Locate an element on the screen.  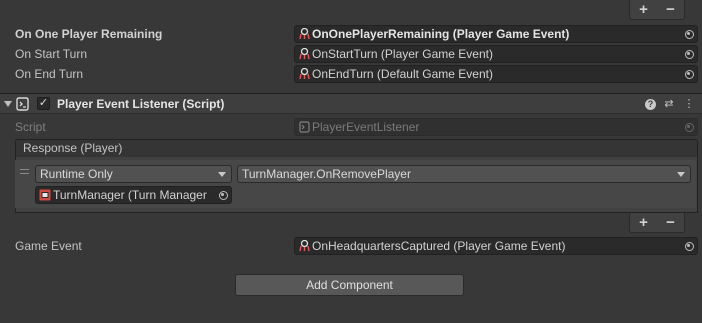
component-menu-icon: ⋮ is located at coordinates (689, 104).